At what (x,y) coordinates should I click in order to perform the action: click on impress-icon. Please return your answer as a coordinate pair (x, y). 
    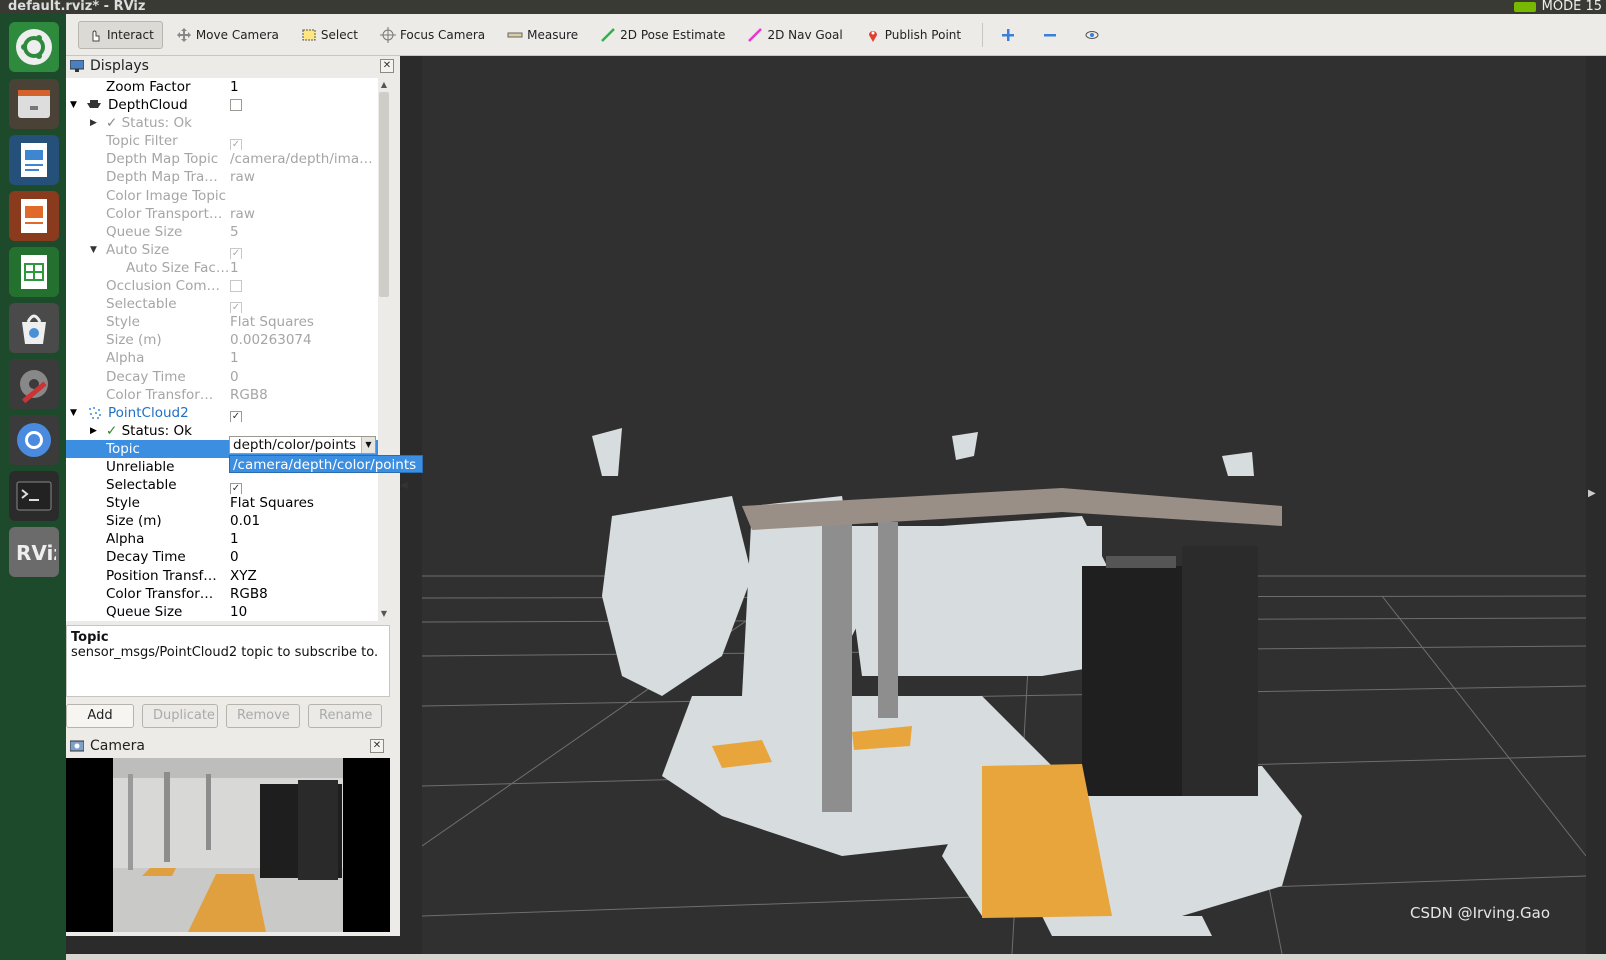
    Looking at the image, I should click on (34, 216).